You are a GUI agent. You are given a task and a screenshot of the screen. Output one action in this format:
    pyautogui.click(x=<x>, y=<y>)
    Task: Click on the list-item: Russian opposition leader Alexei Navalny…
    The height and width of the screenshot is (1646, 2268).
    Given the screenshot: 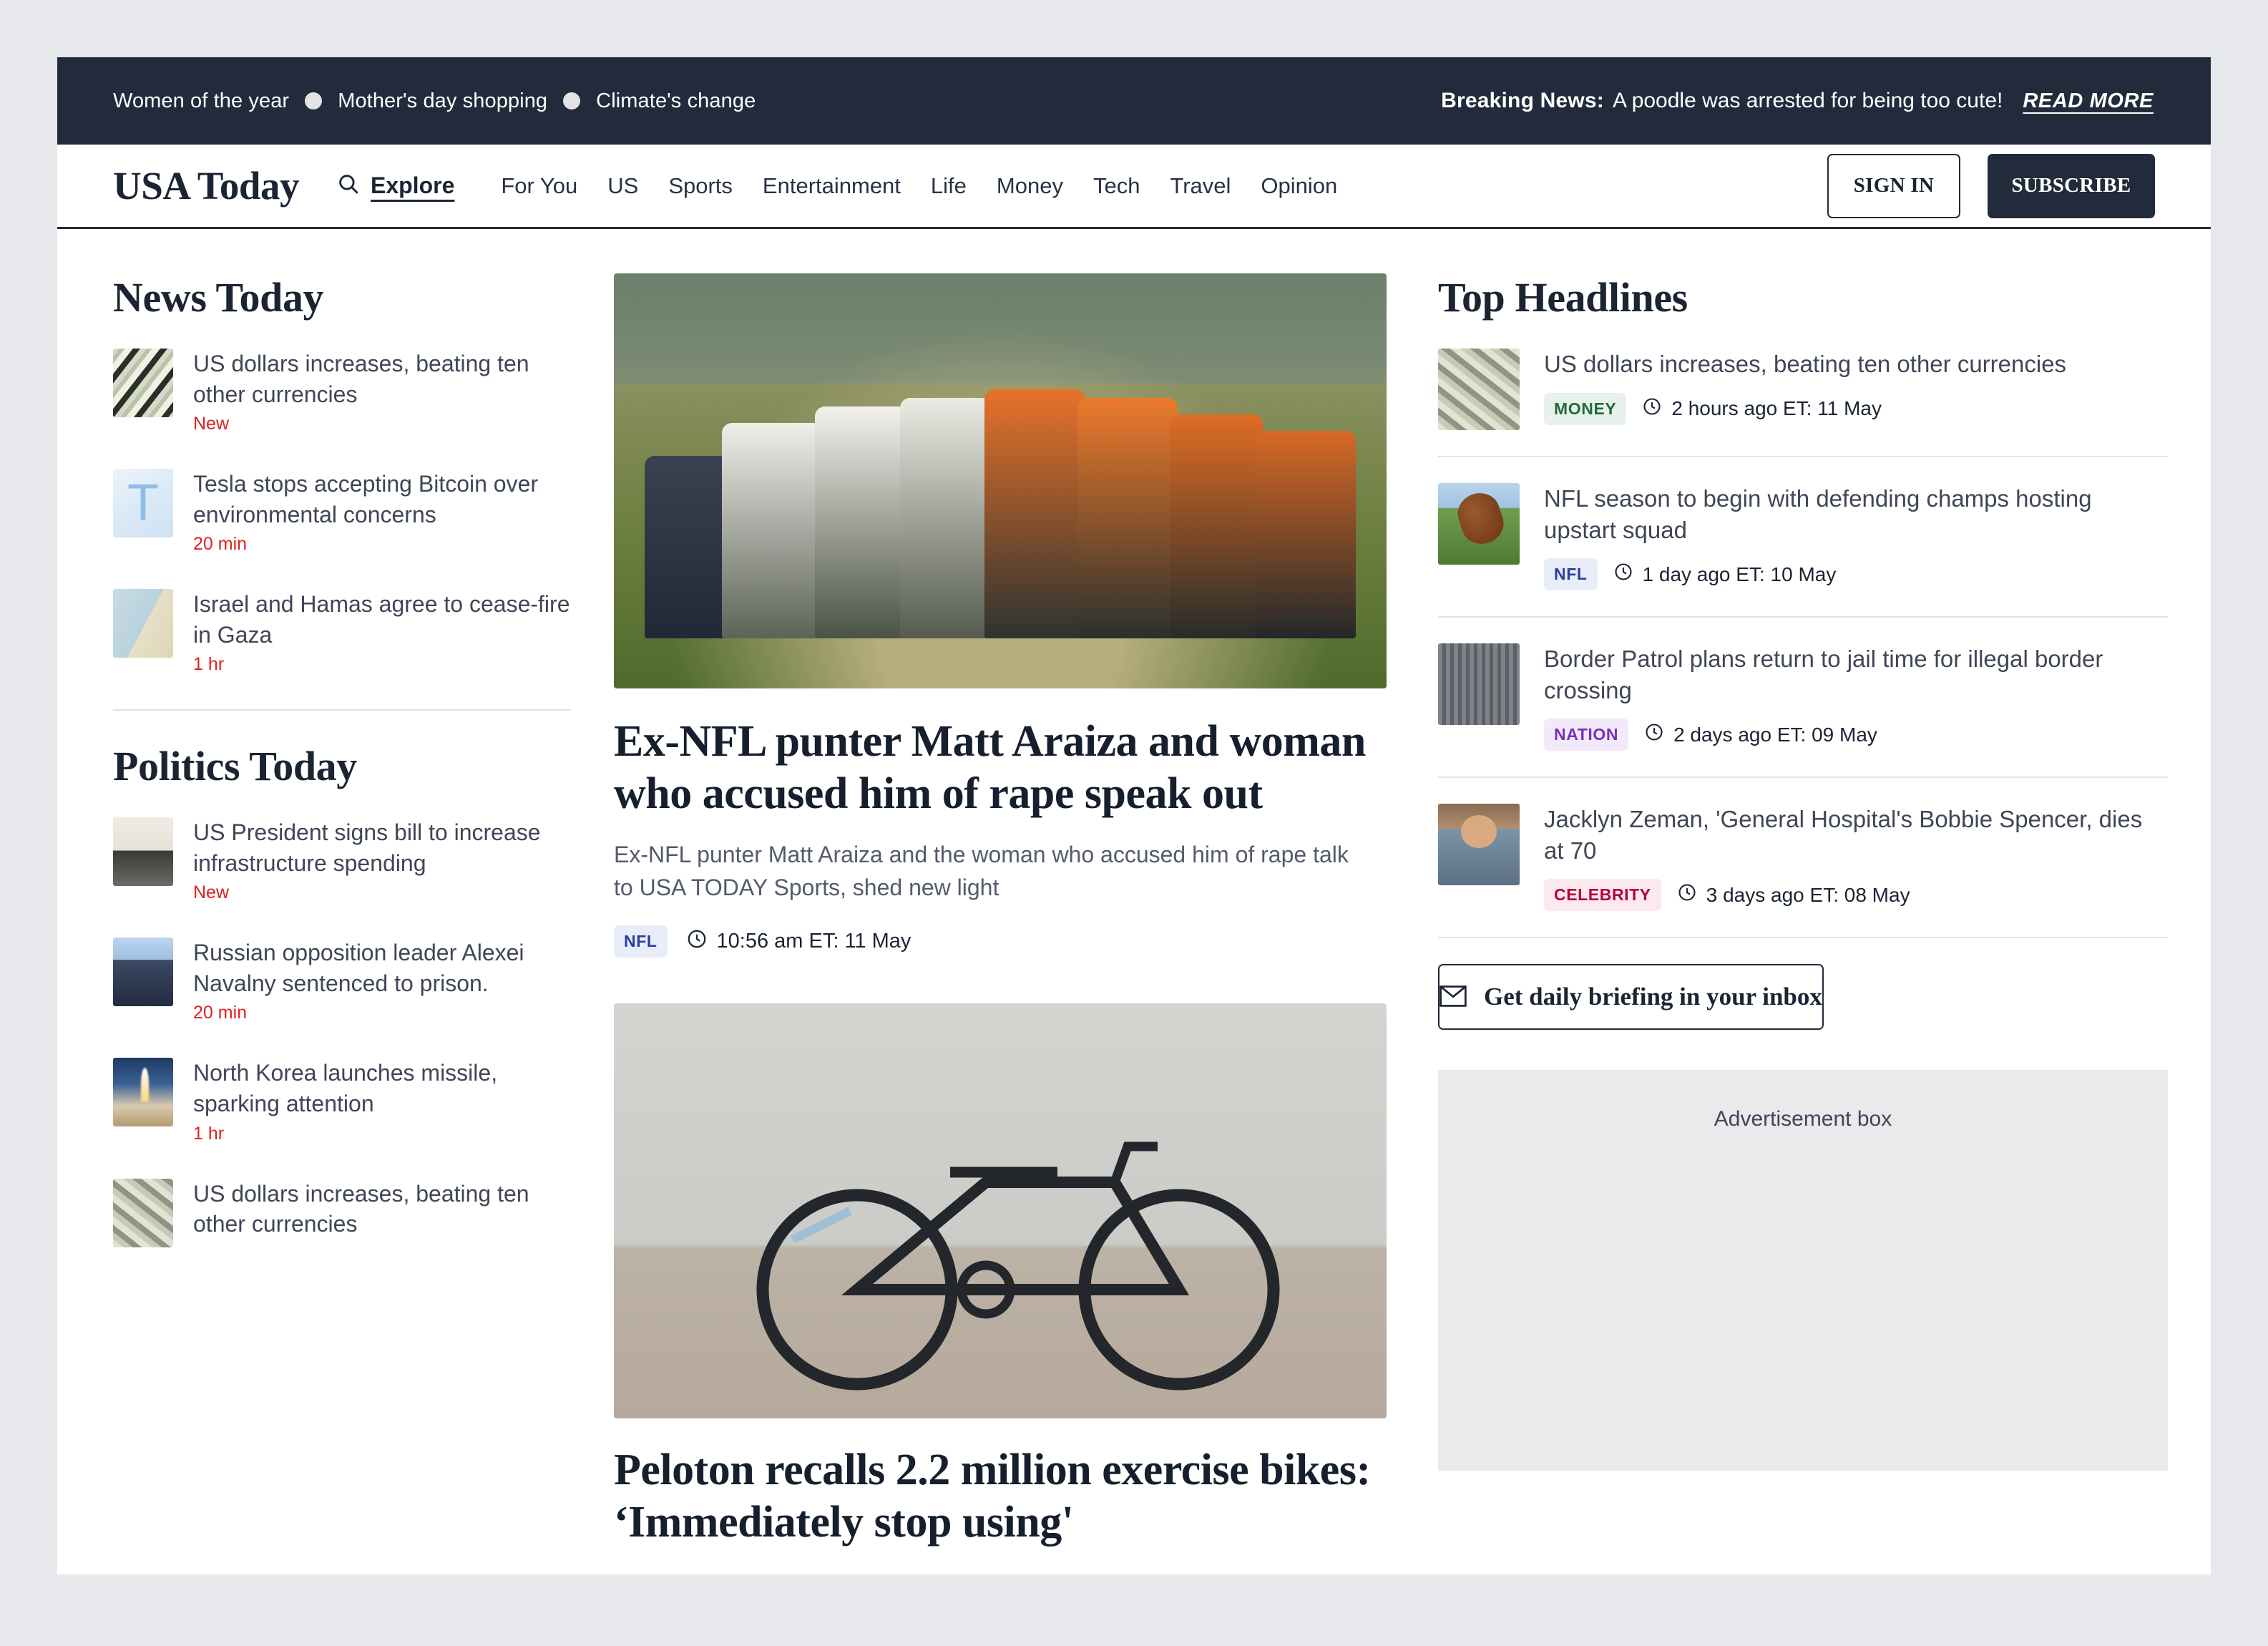 What is the action you would take?
    pyautogui.click(x=342, y=980)
    